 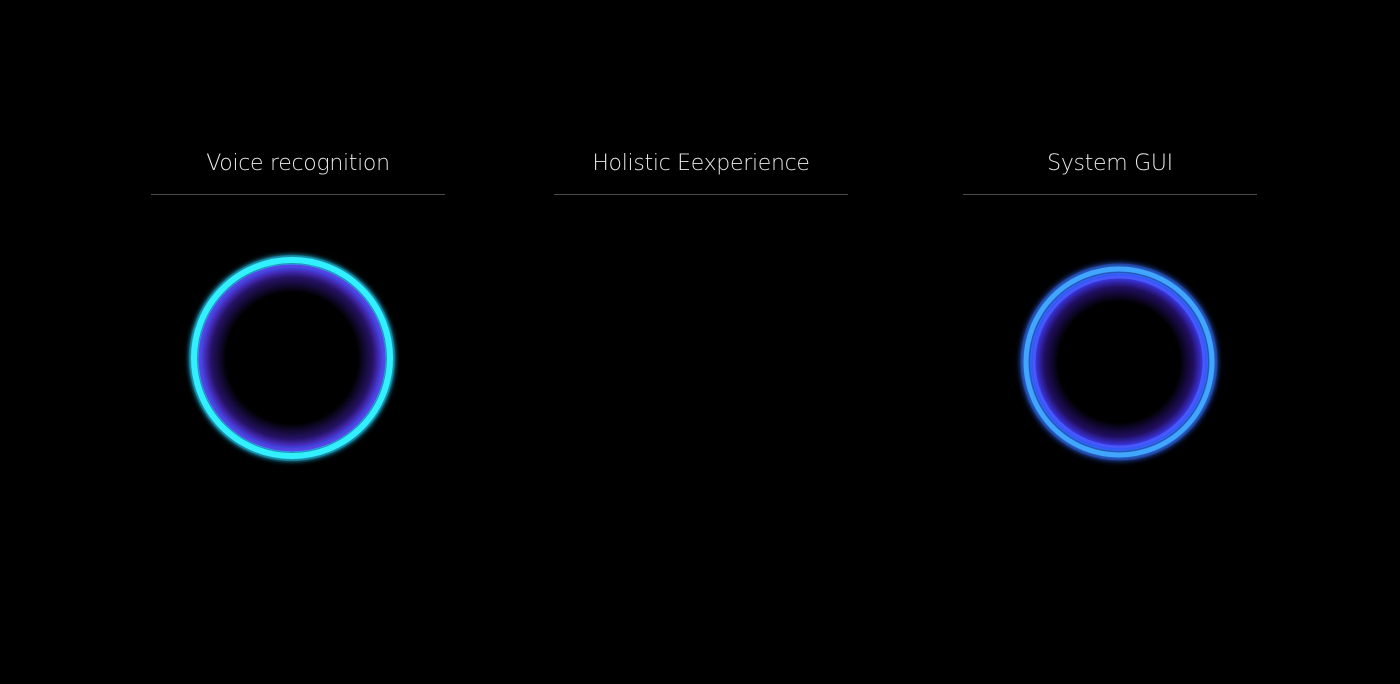 I want to click on column-title-voice-recognition: Voice recognition, so click(x=298, y=163).